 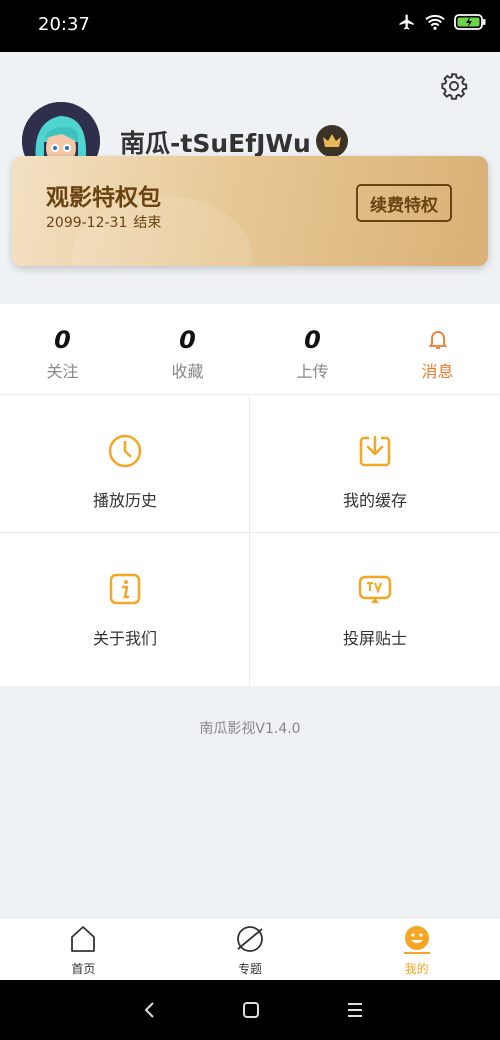 I want to click on tab-mine-label: 我的, so click(x=416, y=969).